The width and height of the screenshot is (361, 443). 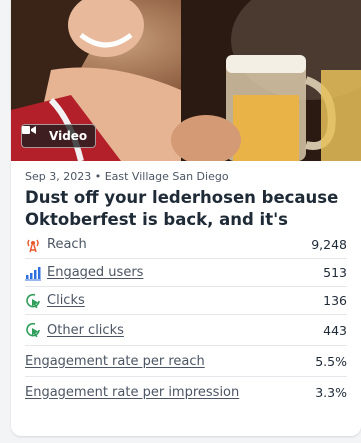 I want to click on metric-link-engagement-rate-impression: Engagement rate per impression, so click(x=132, y=392).